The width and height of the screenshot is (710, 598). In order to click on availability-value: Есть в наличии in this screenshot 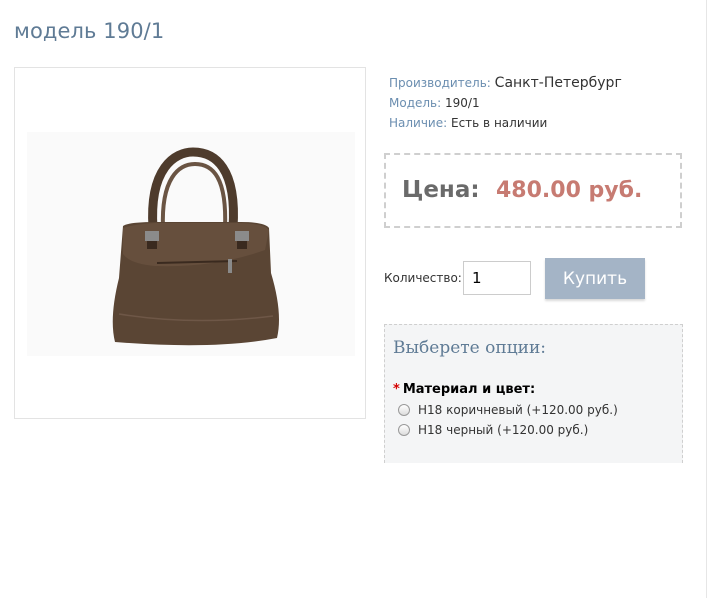, I will do `click(499, 123)`.